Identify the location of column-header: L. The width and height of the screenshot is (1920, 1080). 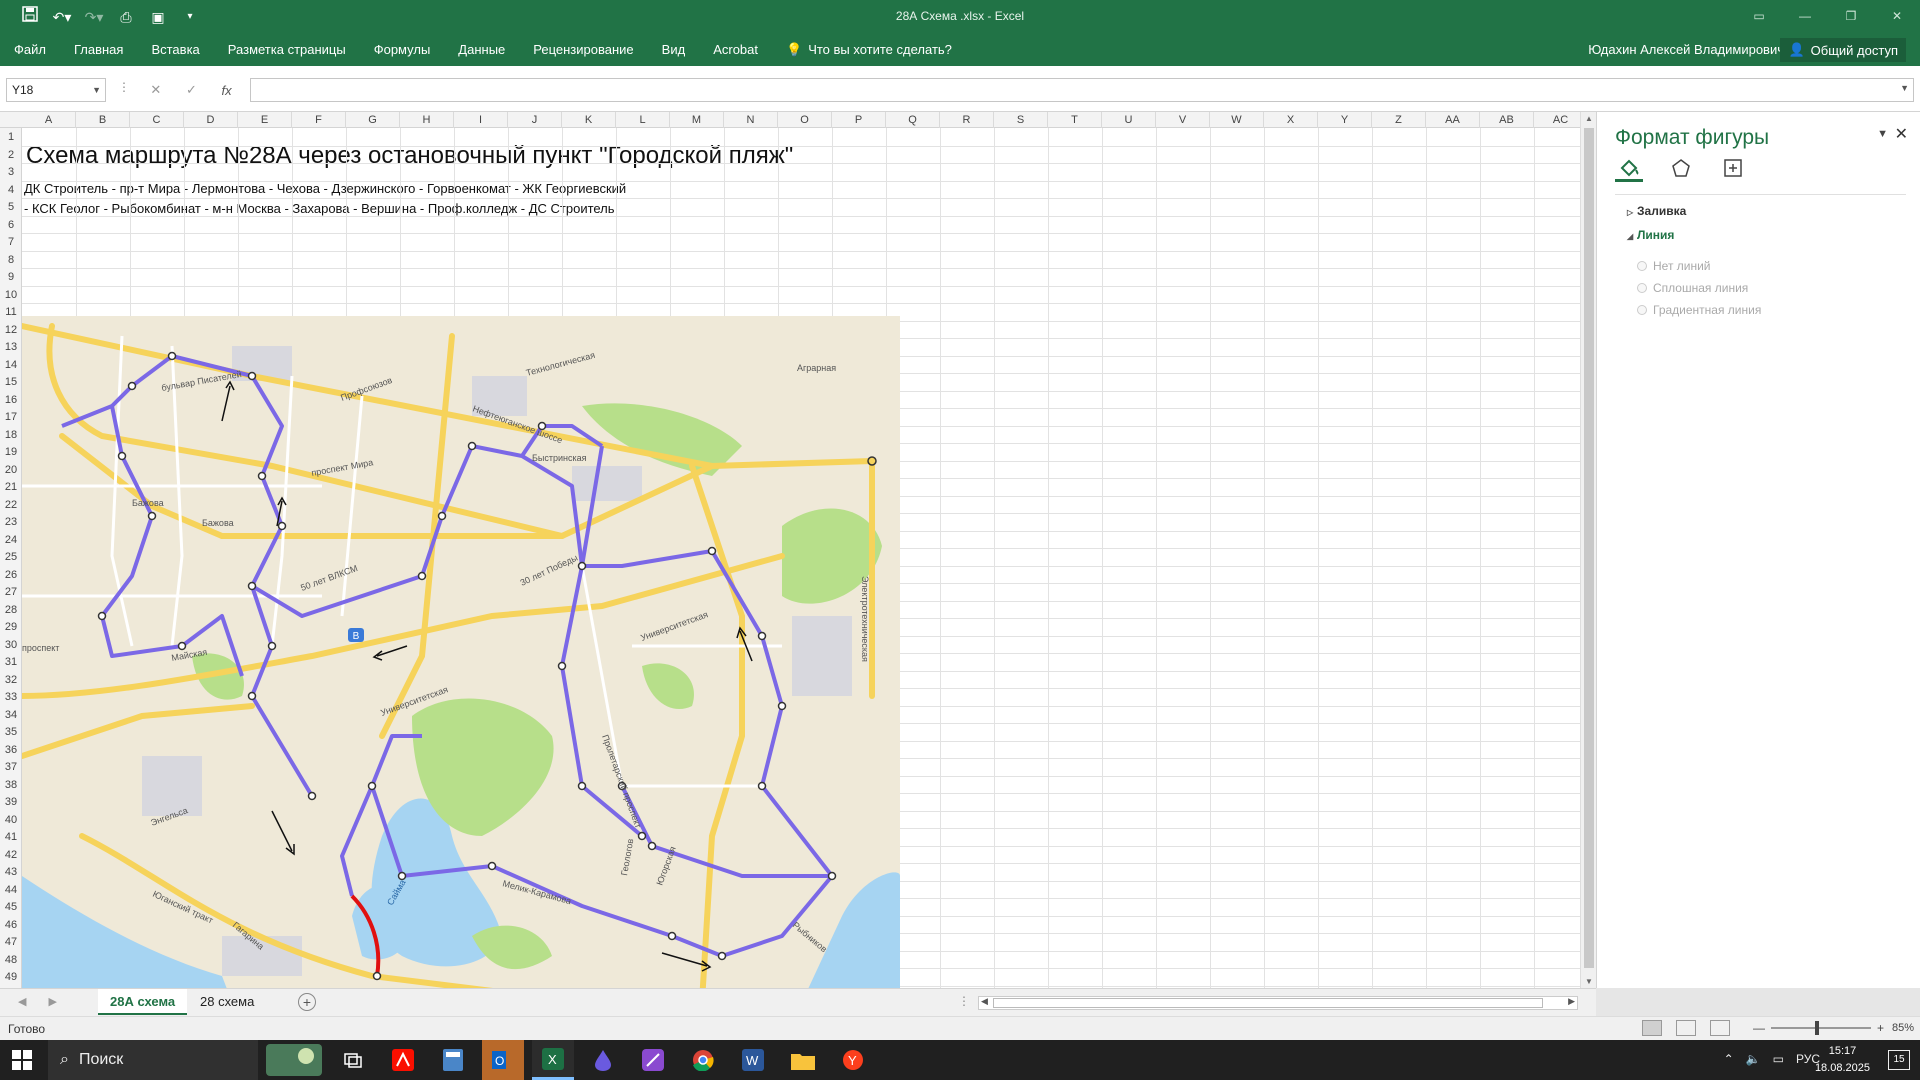
(643, 120).